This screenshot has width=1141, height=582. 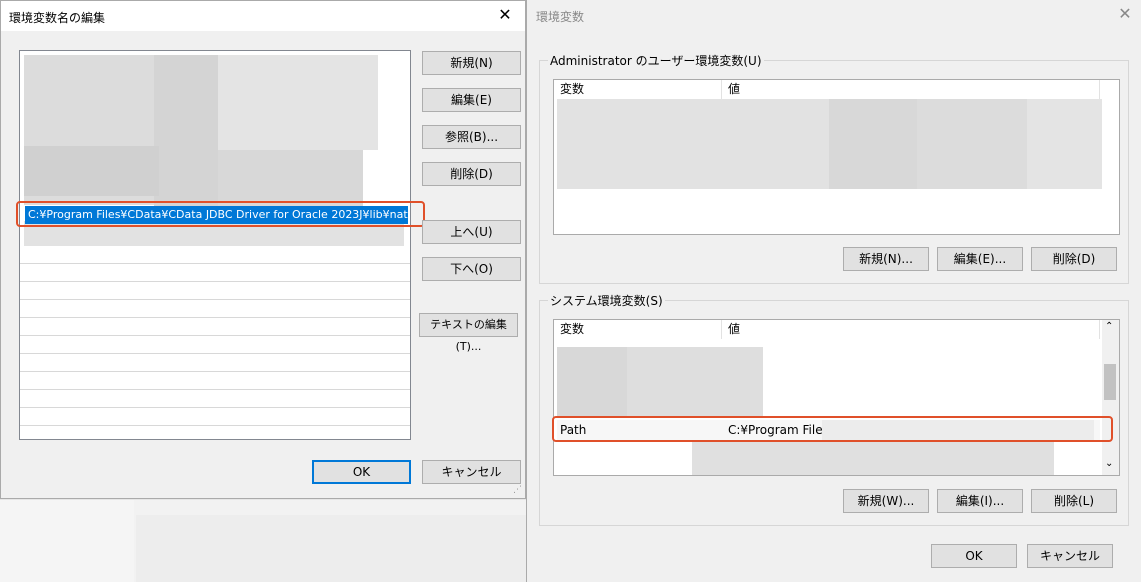 I want to click on edit-dialog-titlebar: 環境変数名の編集 ✕, so click(x=263, y=16).